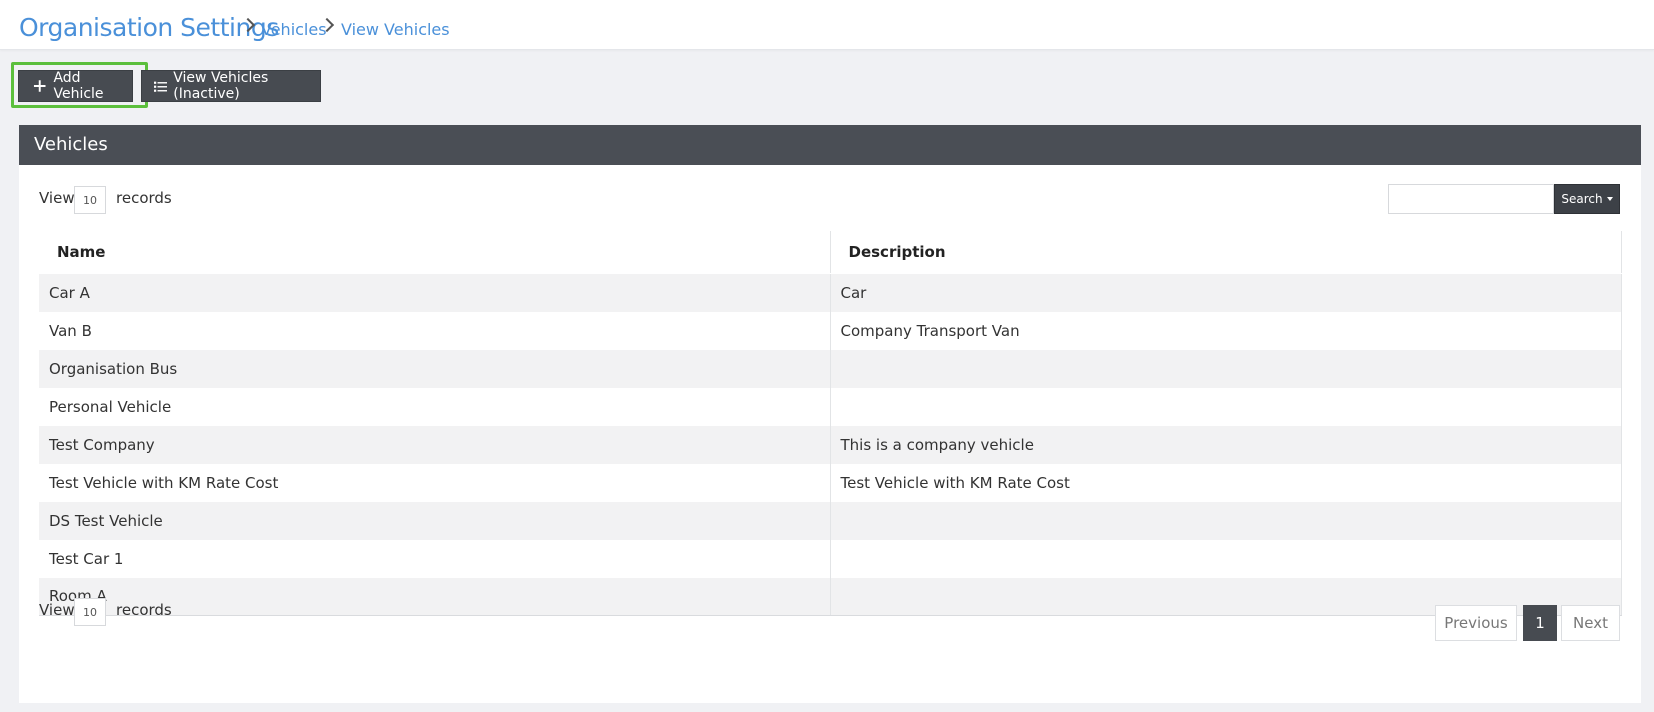  Describe the element at coordinates (57, 198) in the screenshot. I see `view-label-top: View` at that location.